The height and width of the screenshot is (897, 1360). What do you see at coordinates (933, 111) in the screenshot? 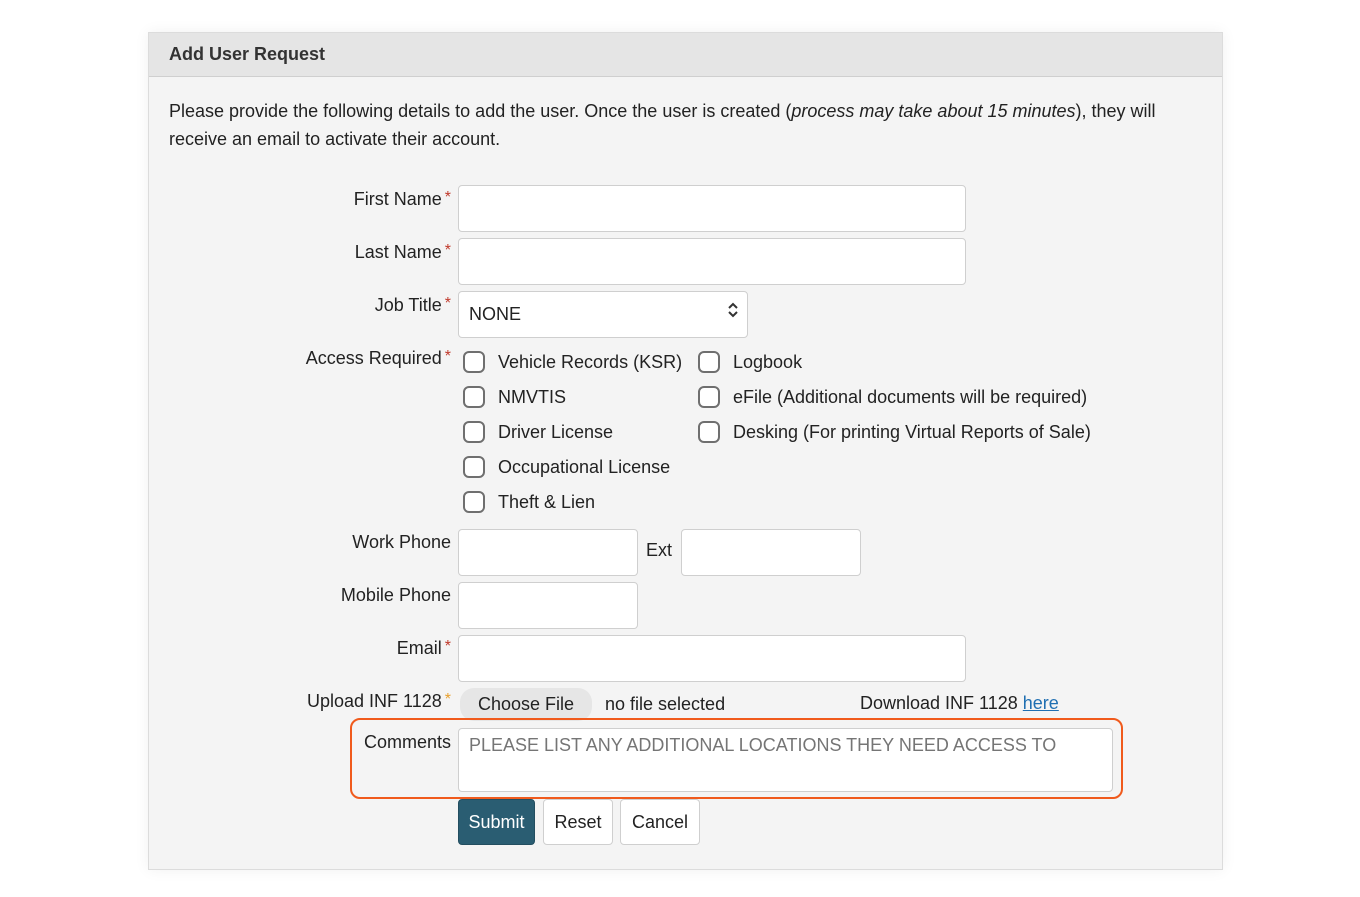
I see `intro-text-italic: process may take about 15 minutes` at bounding box center [933, 111].